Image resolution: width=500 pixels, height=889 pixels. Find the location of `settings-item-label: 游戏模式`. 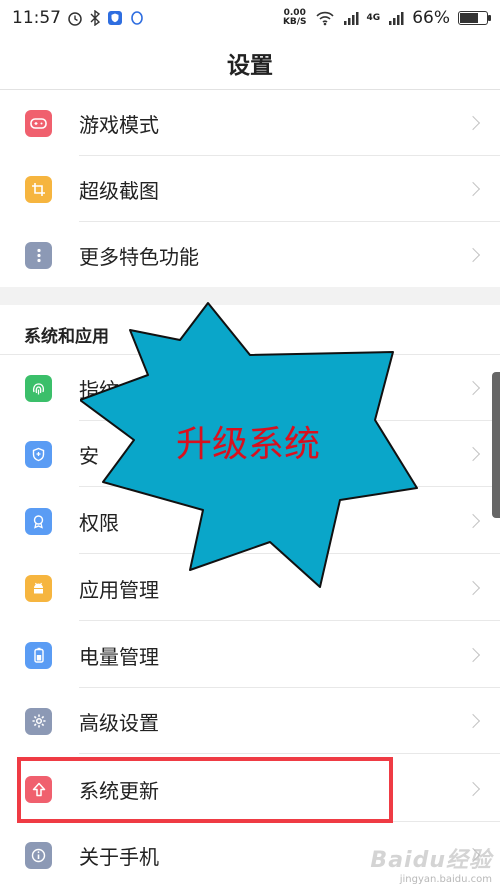

settings-item-label: 游戏模式 is located at coordinates (119, 124).